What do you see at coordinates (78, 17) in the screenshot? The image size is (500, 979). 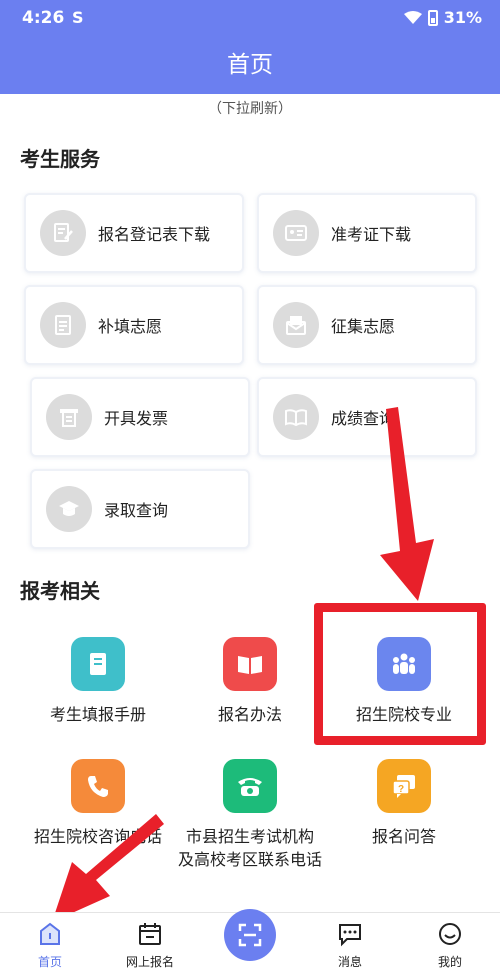 I see `app-indicator-icon: S` at bounding box center [78, 17].